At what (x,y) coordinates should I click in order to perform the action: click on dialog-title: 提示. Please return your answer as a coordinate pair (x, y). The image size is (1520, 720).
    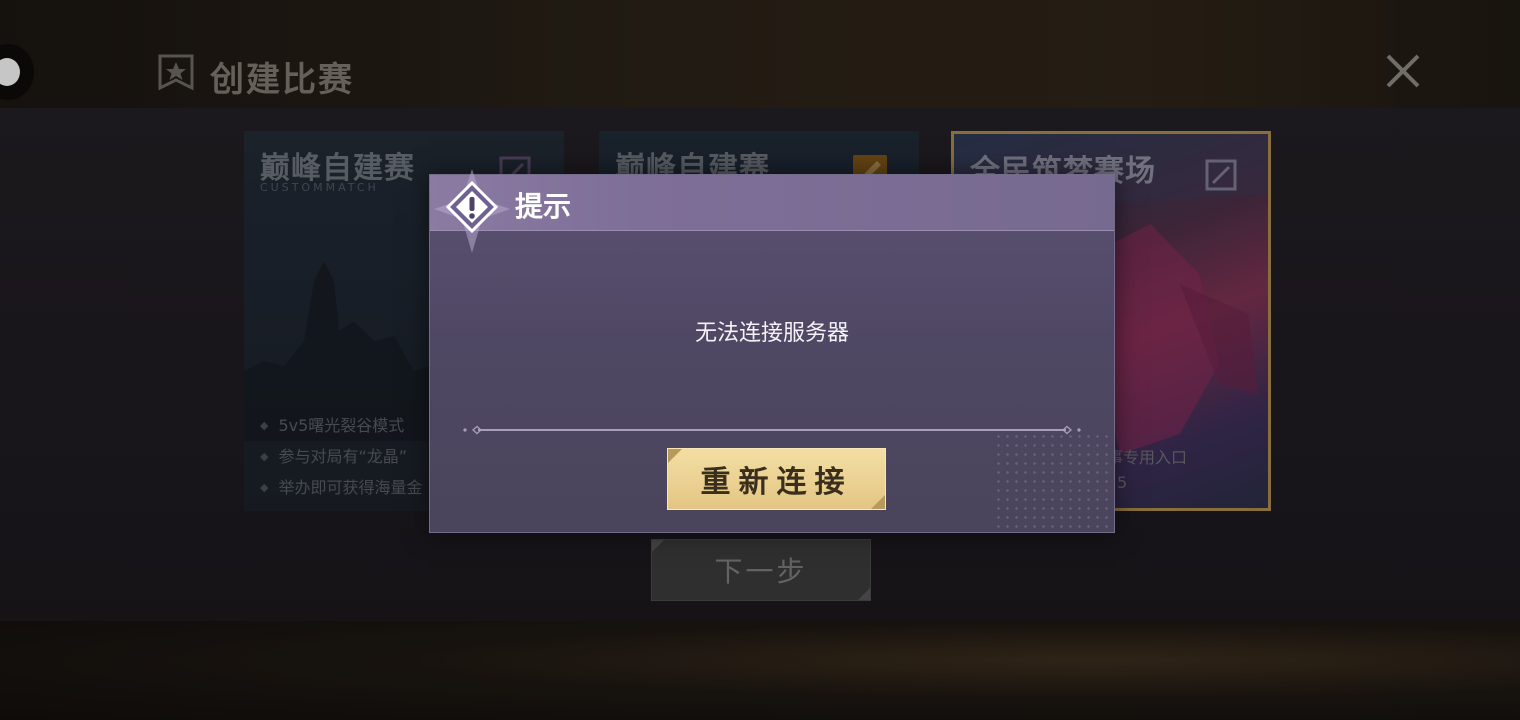
    Looking at the image, I should click on (543, 206).